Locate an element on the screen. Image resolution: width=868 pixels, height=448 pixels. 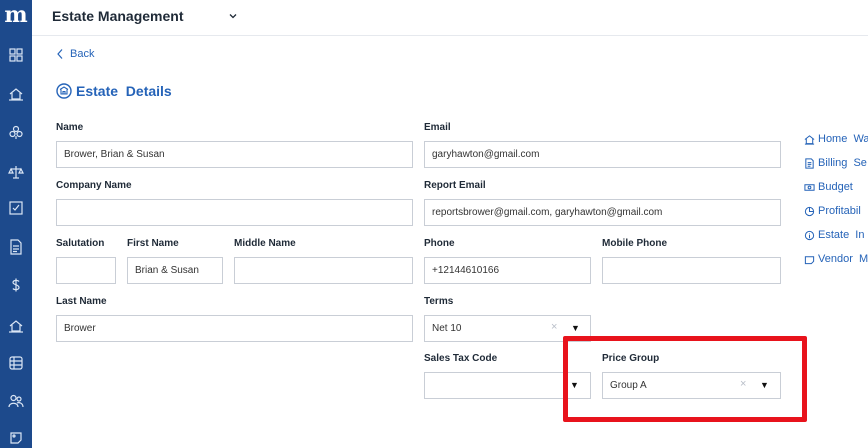
budget-link-label: Budget is located at coordinates (835, 187).